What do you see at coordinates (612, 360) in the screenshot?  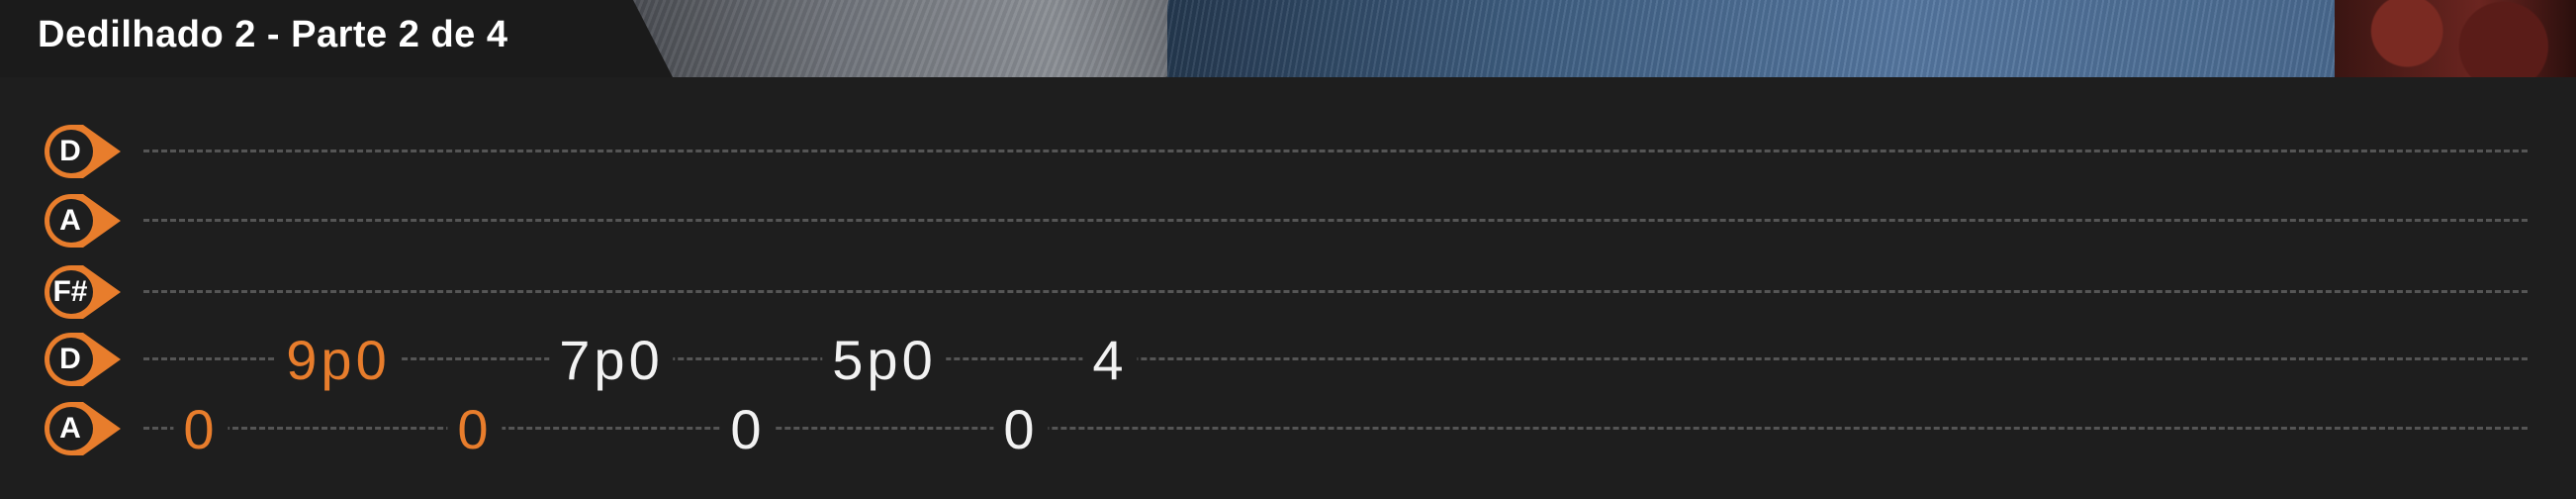 I see `tab-note: 7p0` at bounding box center [612, 360].